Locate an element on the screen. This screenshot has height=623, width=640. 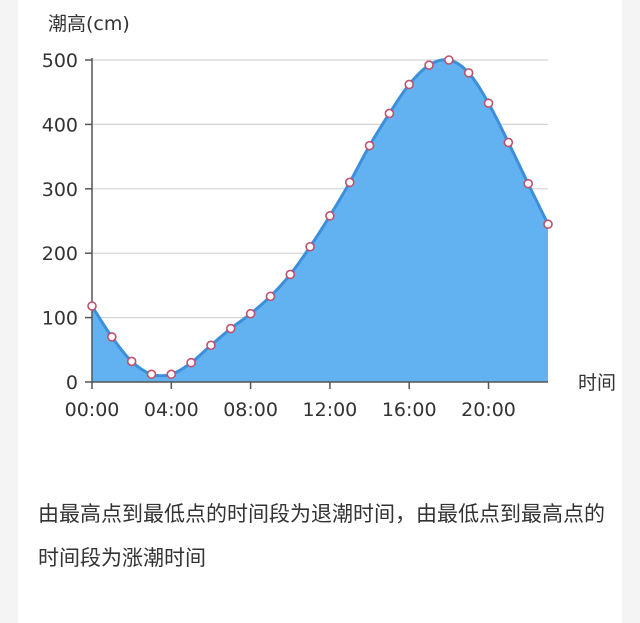
x-tick-label: 00:00 is located at coordinates (92, 410).